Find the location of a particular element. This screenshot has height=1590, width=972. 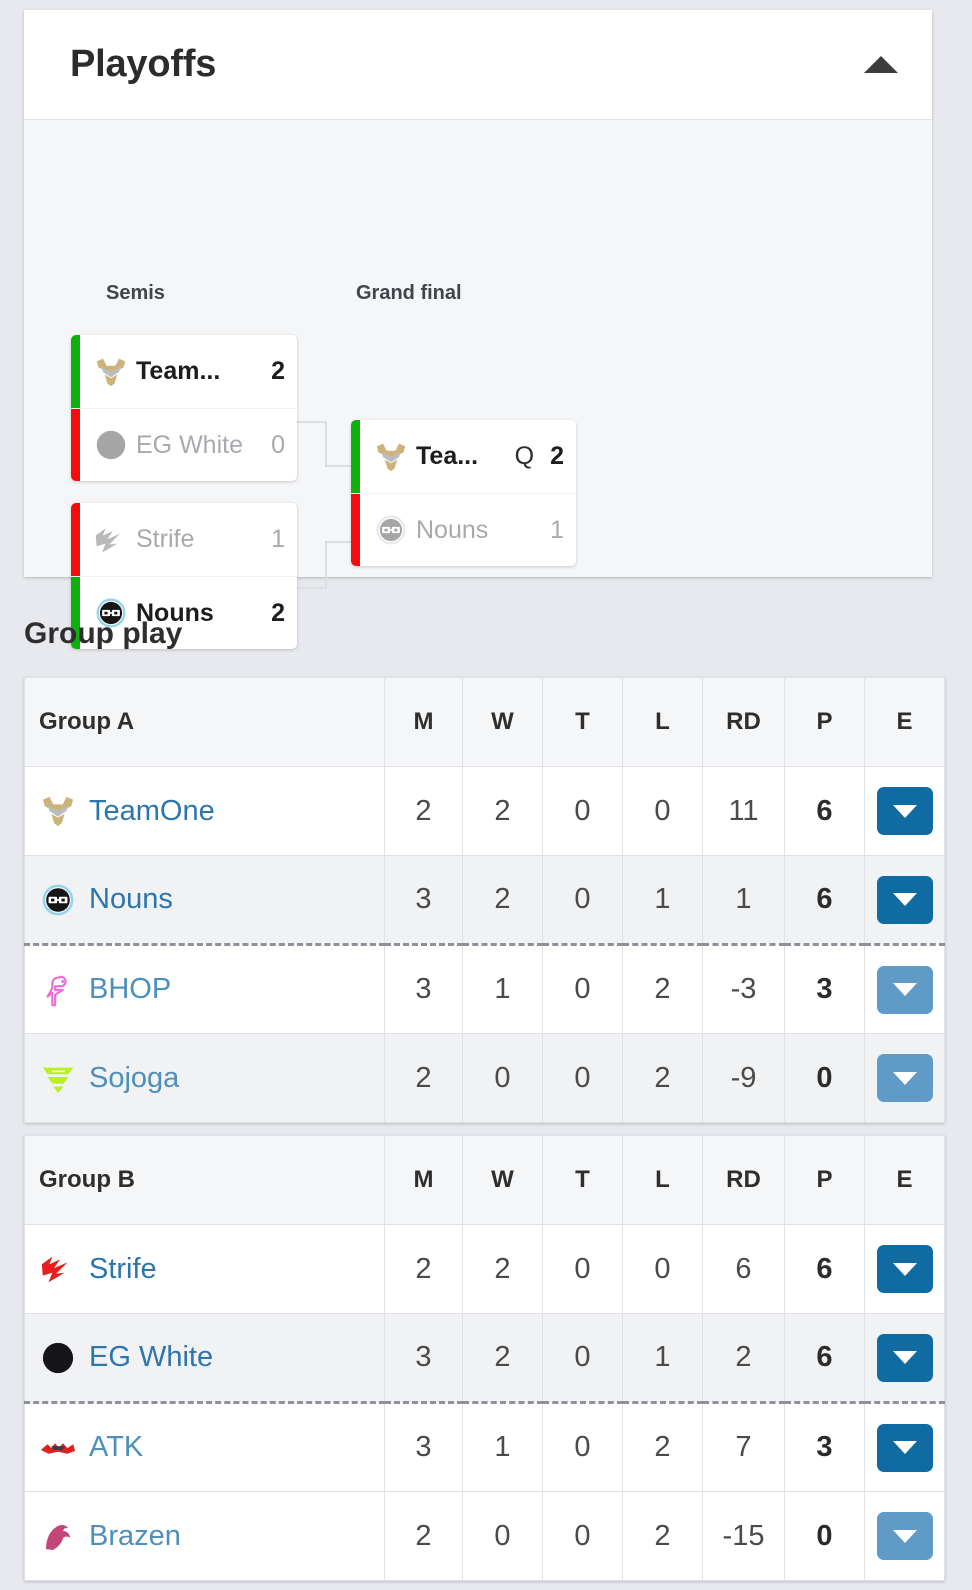

bracket-match-semi-1: Team... 2 EG White 0 is located at coordinates (184, 408).